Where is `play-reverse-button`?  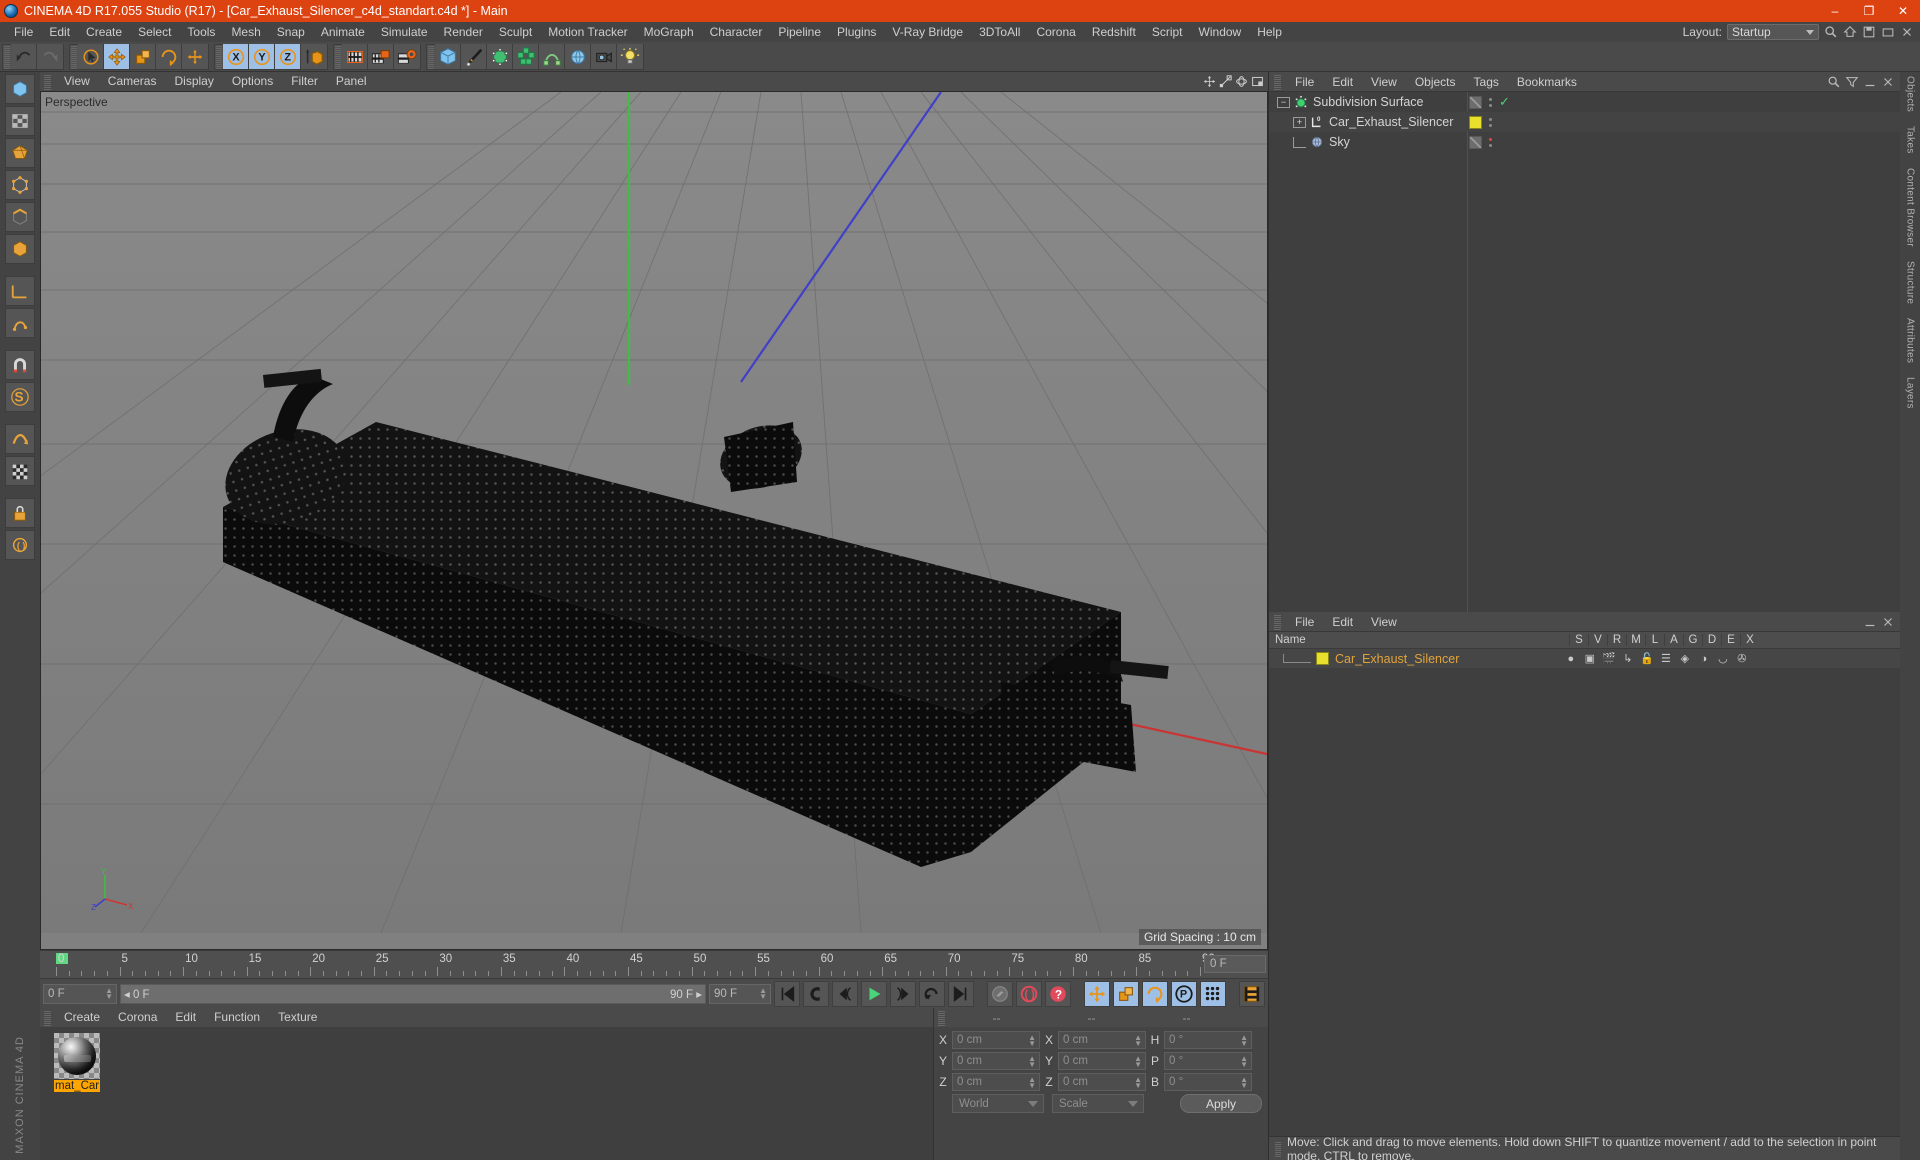
play-reverse-button is located at coordinates (816, 993).